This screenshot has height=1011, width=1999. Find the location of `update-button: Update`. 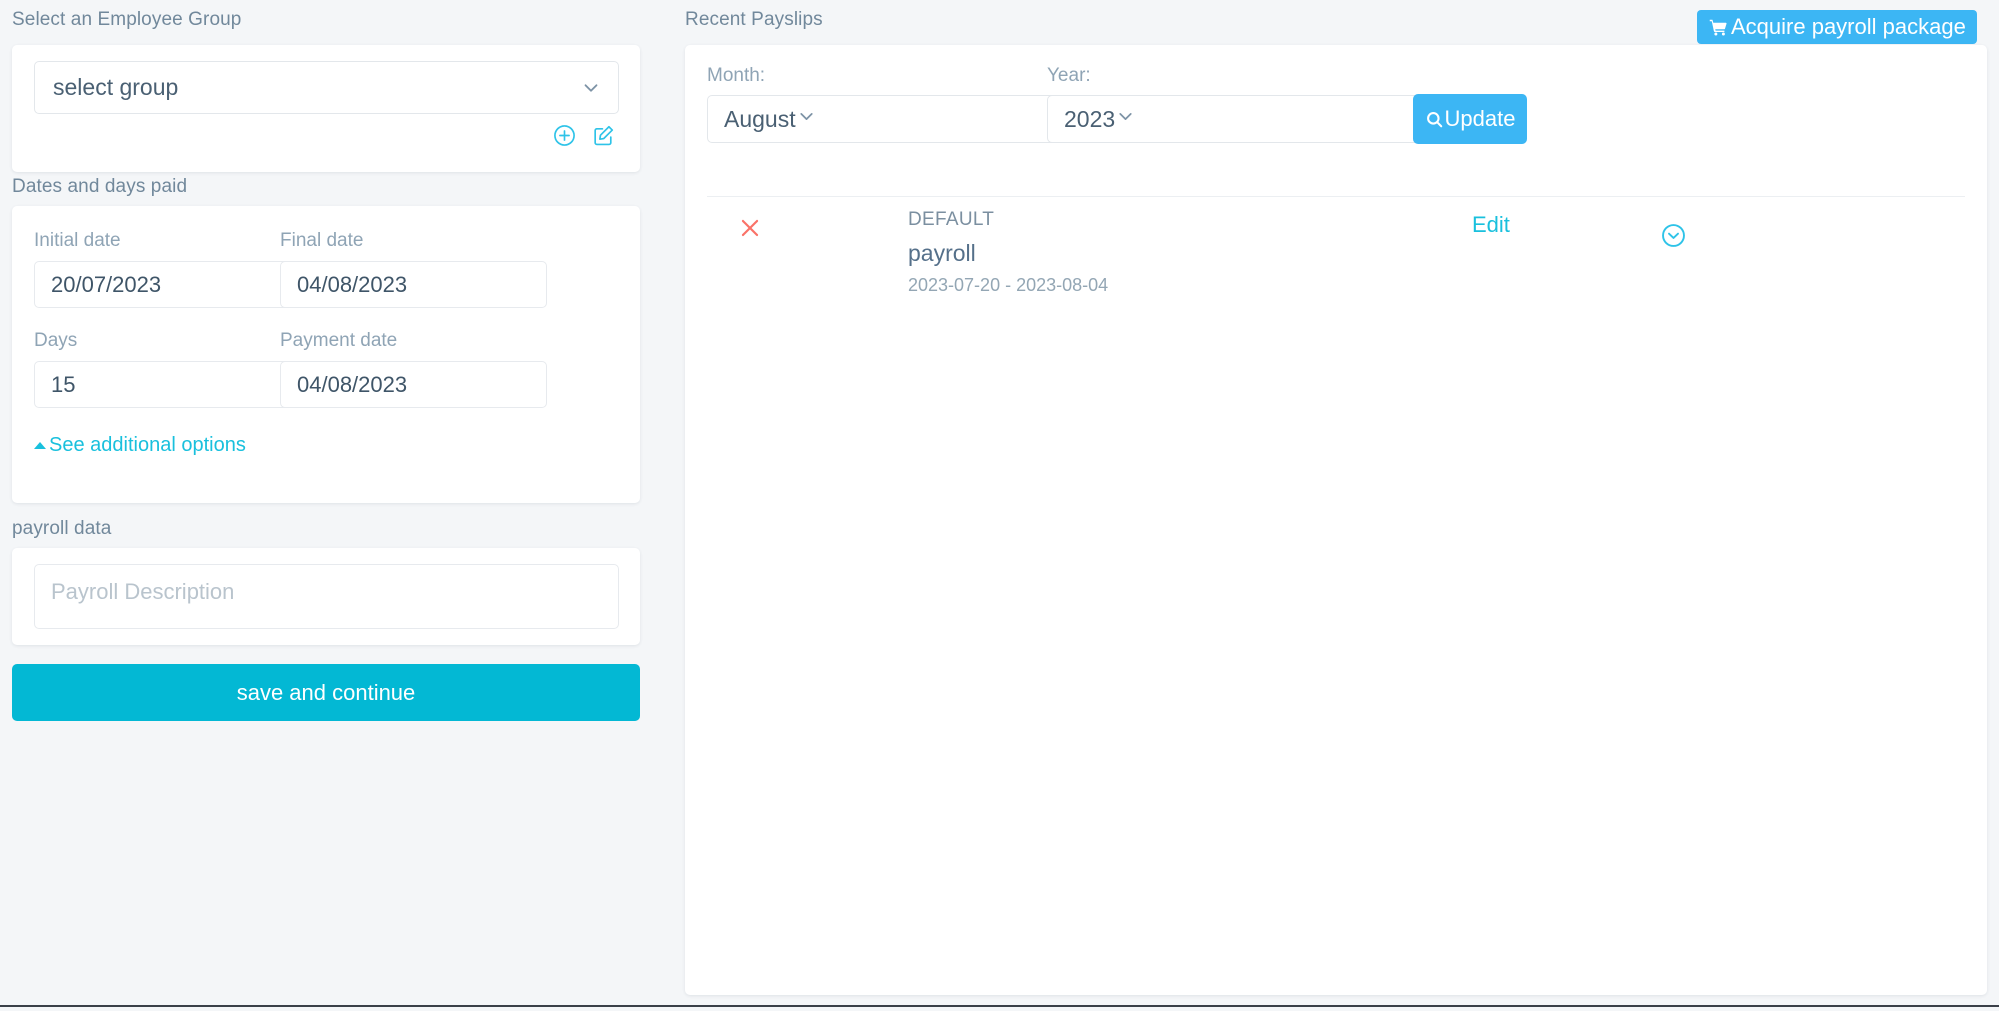

update-button: Update is located at coordinates (1470, 119).